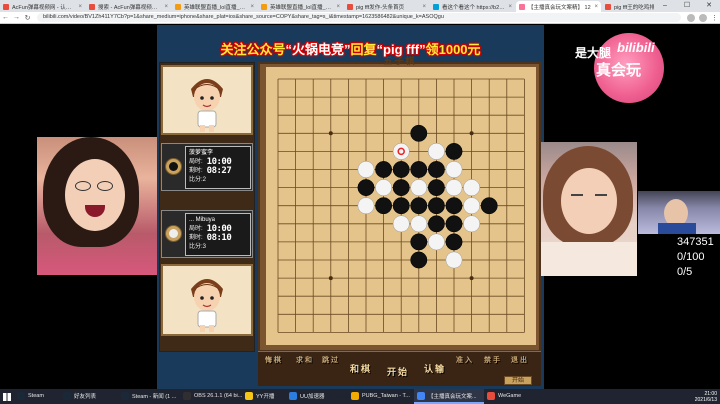  What do you see at coordinates (97, 206) in the screenshot?
I see `webcam-left` at bounding box center [97, 206].